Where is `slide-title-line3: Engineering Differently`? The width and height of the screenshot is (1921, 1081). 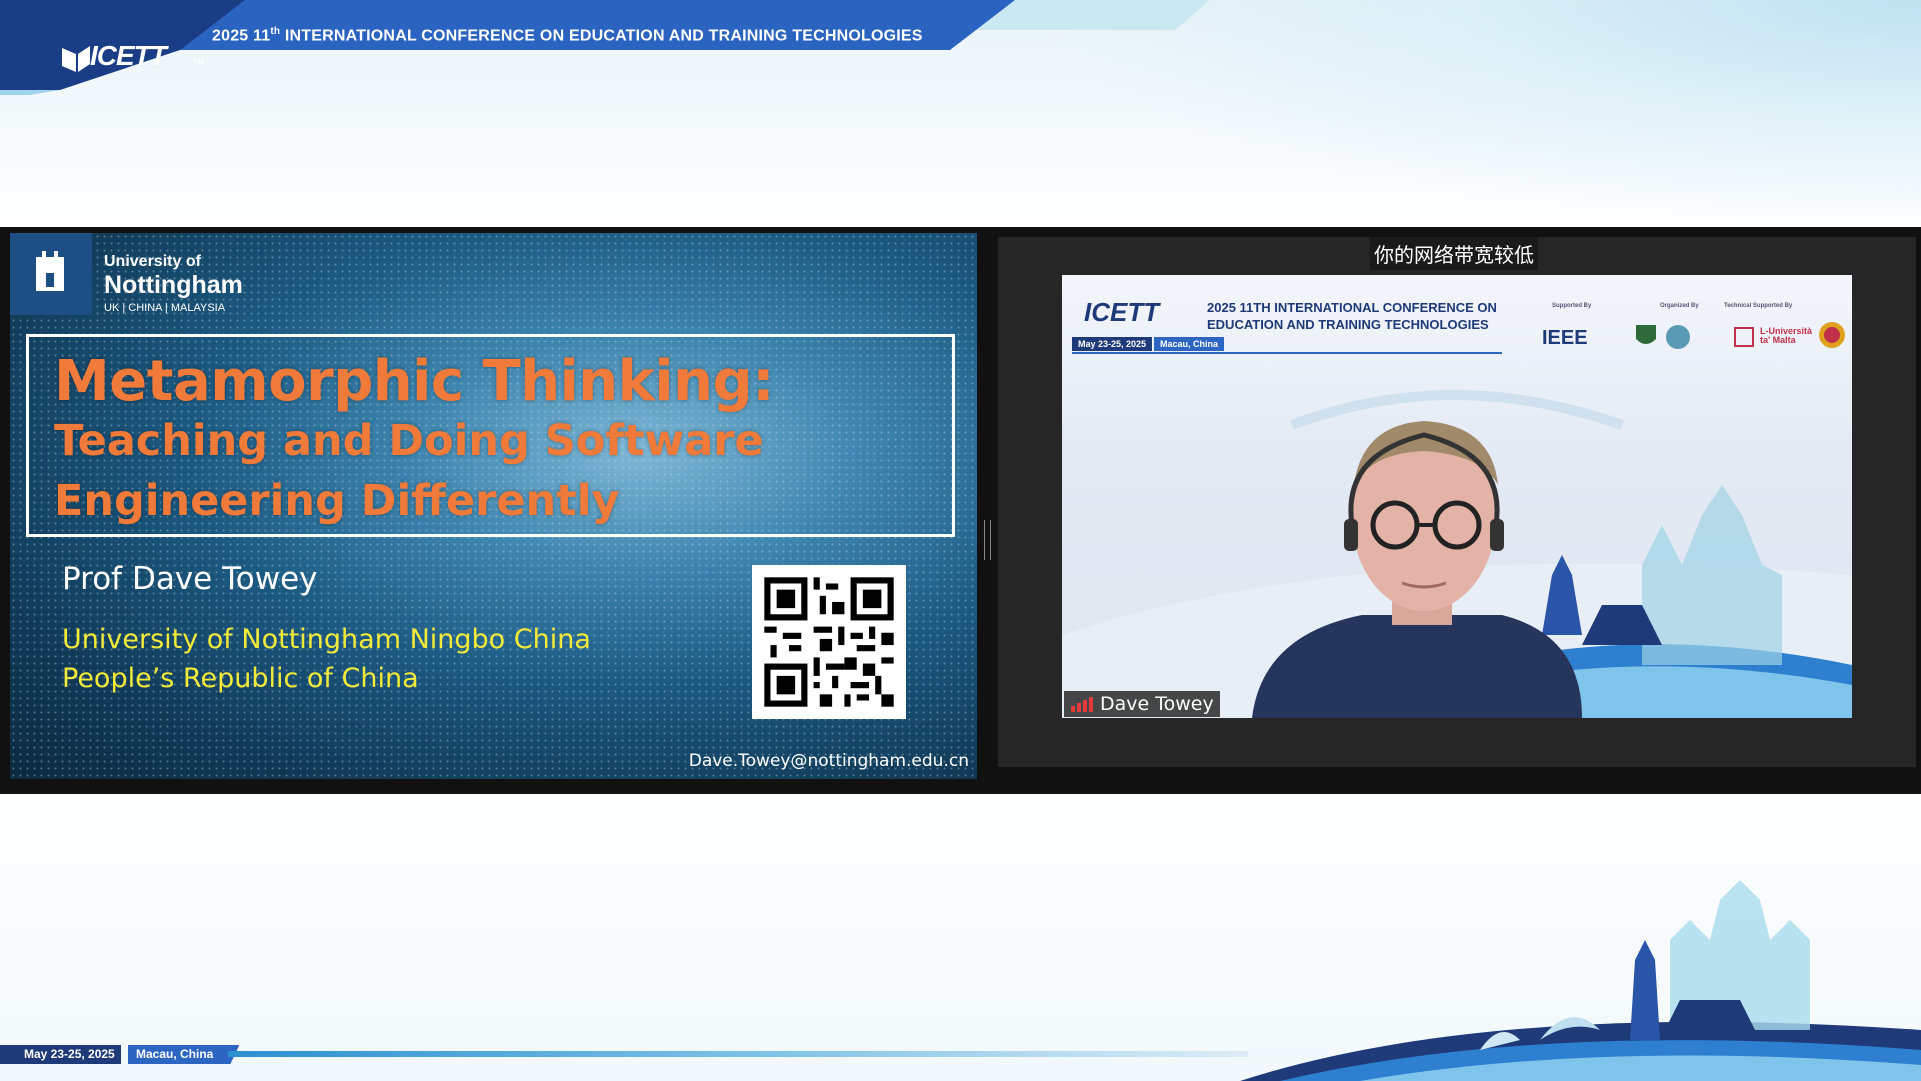
slide-title-line3: Engineering Differently is located at coordinates (337, 501).